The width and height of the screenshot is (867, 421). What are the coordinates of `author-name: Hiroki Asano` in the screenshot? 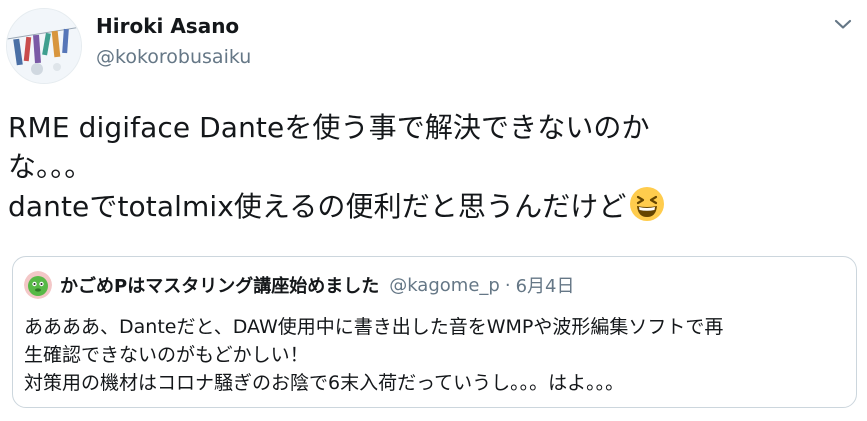 It's located at (167, 26).